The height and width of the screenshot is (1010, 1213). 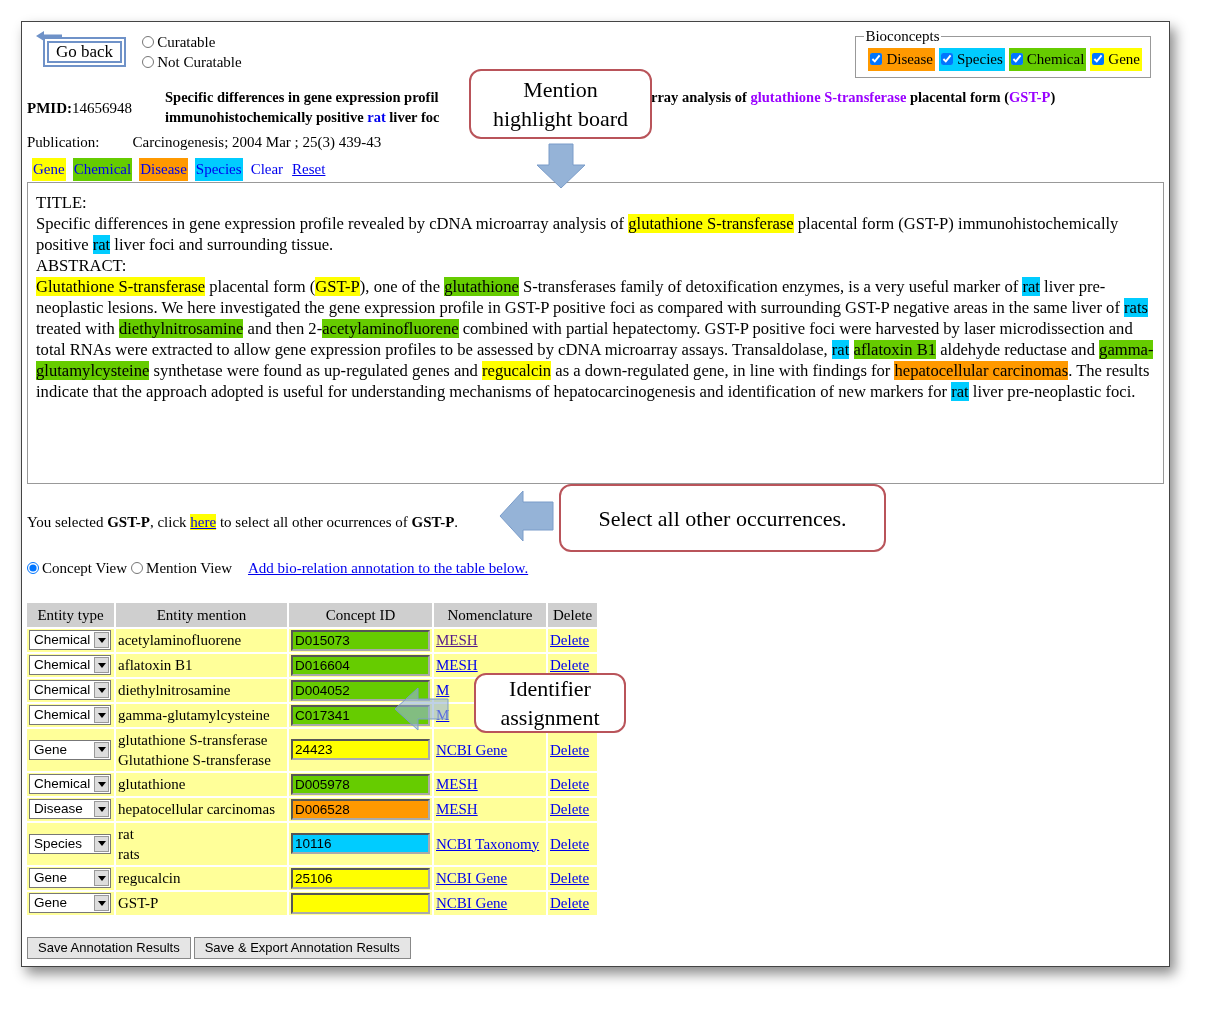 I want to click on highlight-link: Species, so click(x=218, y=169).